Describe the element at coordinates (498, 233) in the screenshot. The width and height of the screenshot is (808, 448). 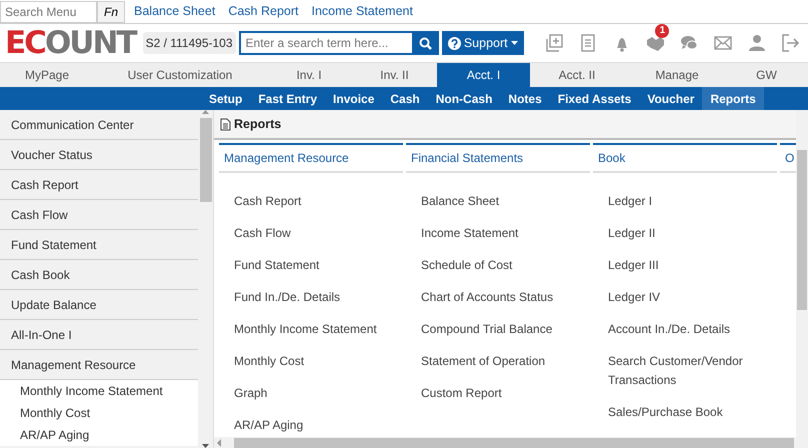
I see `report-link: Income Statement` at that location.